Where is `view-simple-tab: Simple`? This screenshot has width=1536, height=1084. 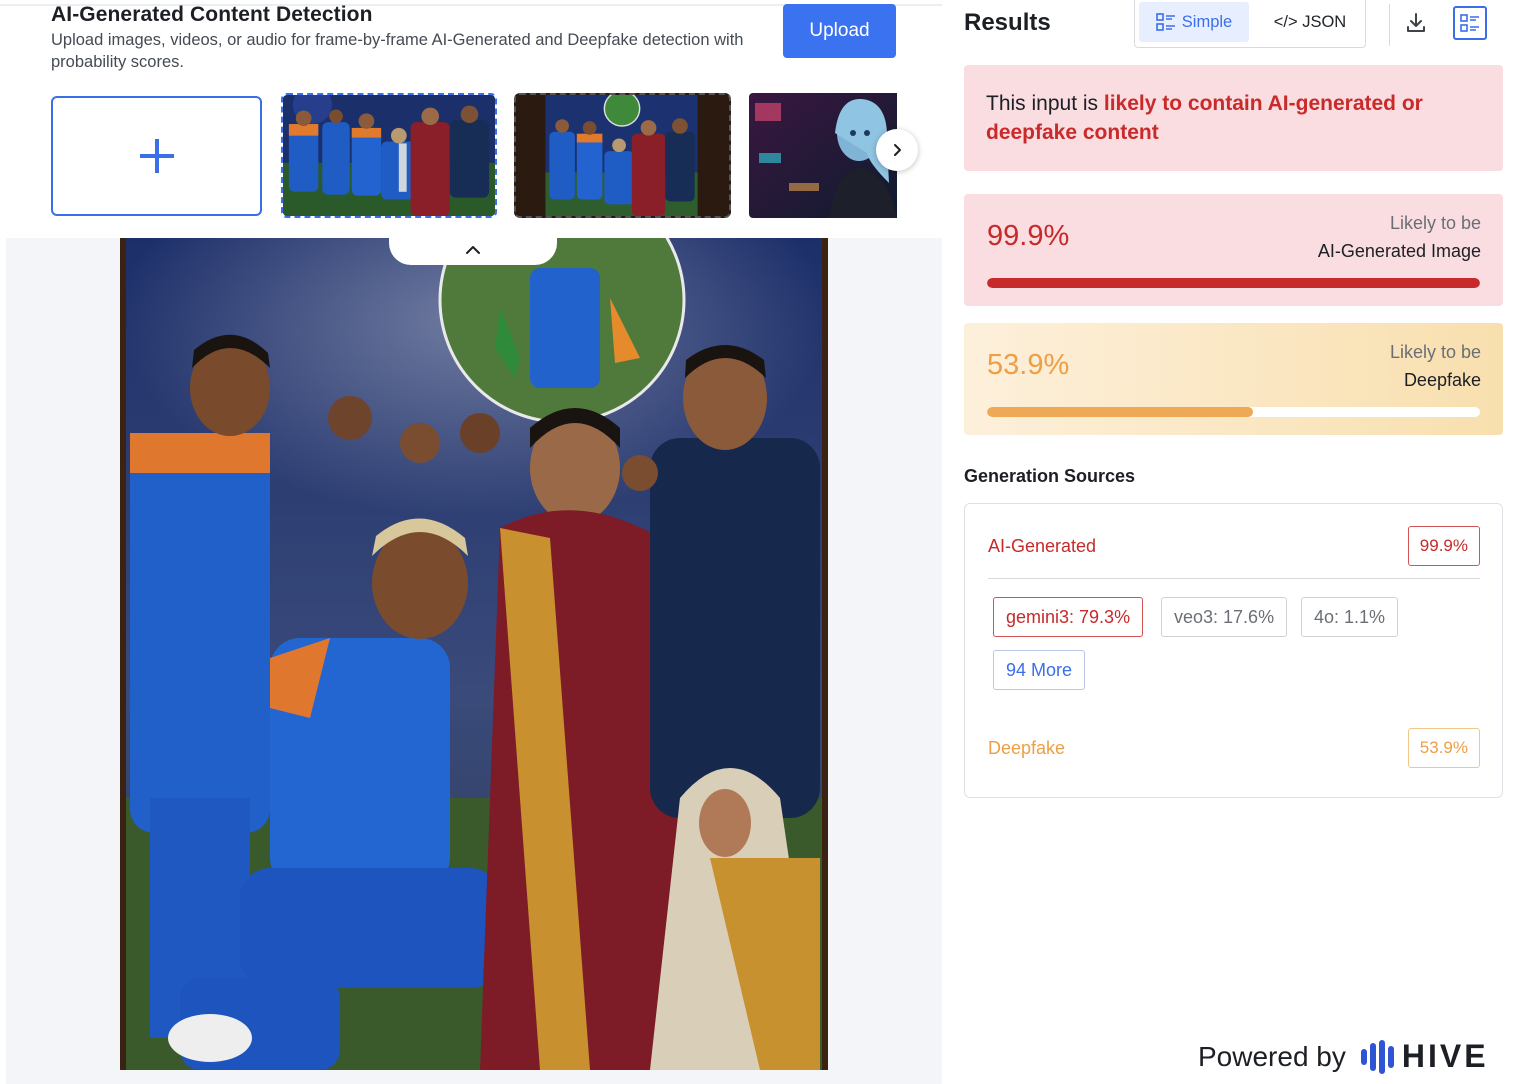 view-simple-tab: Simple is located at coordinates (1194, 22).